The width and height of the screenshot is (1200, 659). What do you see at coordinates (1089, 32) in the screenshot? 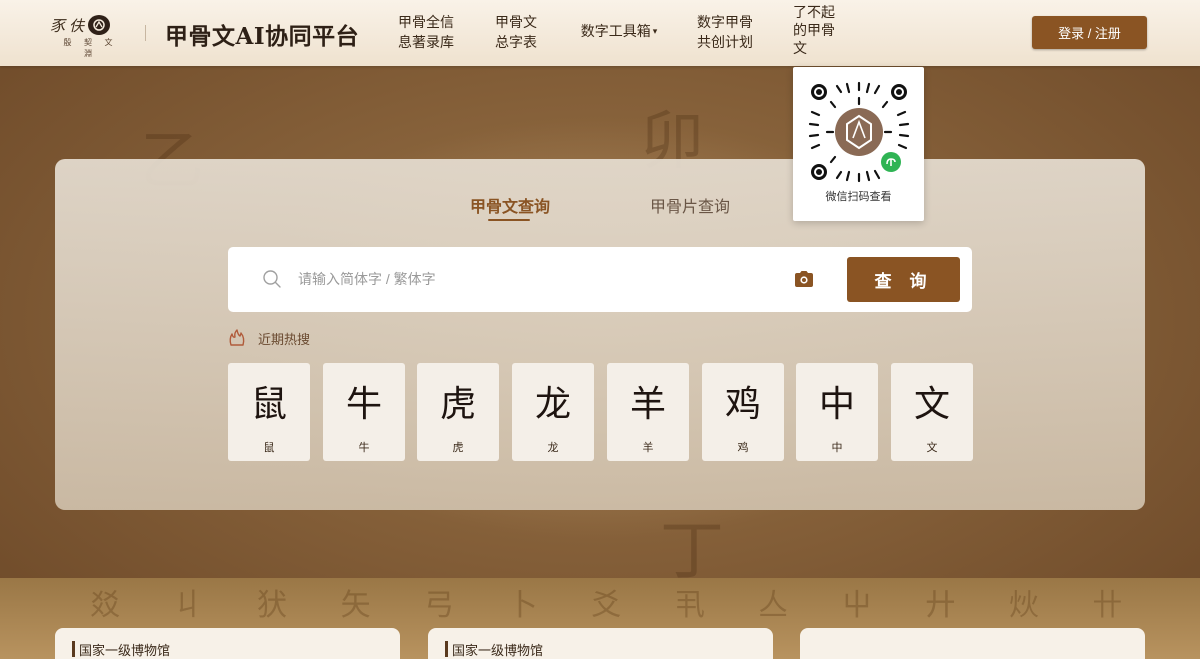
I see `login-register-button: 登录 / 注册` at bounding box center [1089, 32].